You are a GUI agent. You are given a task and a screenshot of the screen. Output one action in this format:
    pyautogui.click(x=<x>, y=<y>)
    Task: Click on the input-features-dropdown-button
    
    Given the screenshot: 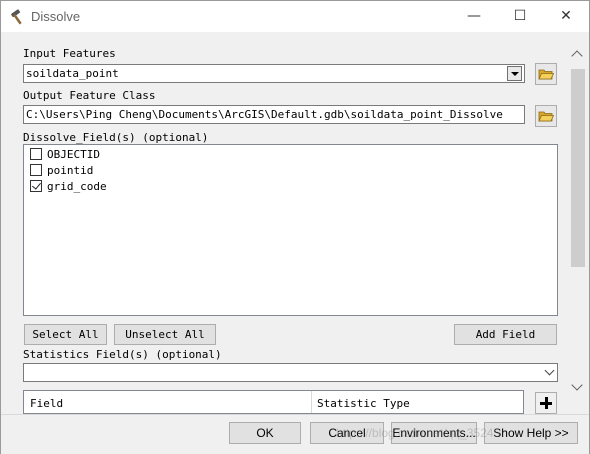 What is the action you would take?
    pyautogui.click(x=514, y=73)
    